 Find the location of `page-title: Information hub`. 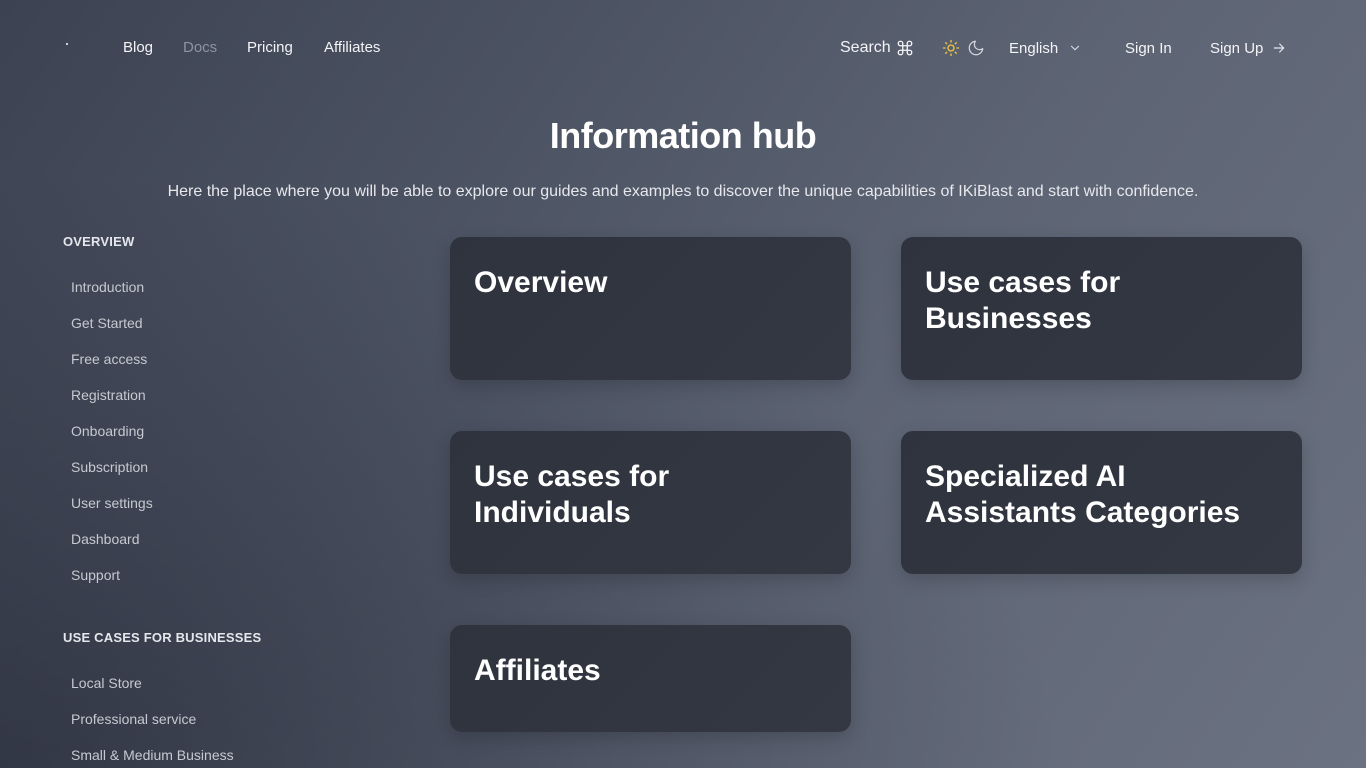

page-title: Information hub is located at coordinates (683, 135).